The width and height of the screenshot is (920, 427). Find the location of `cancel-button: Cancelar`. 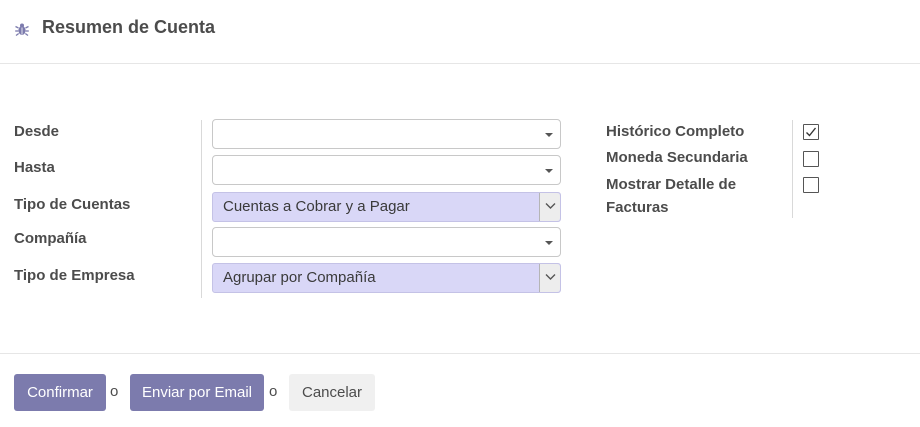

cancel-button: Cancelar is located at coordinates (332, 392).